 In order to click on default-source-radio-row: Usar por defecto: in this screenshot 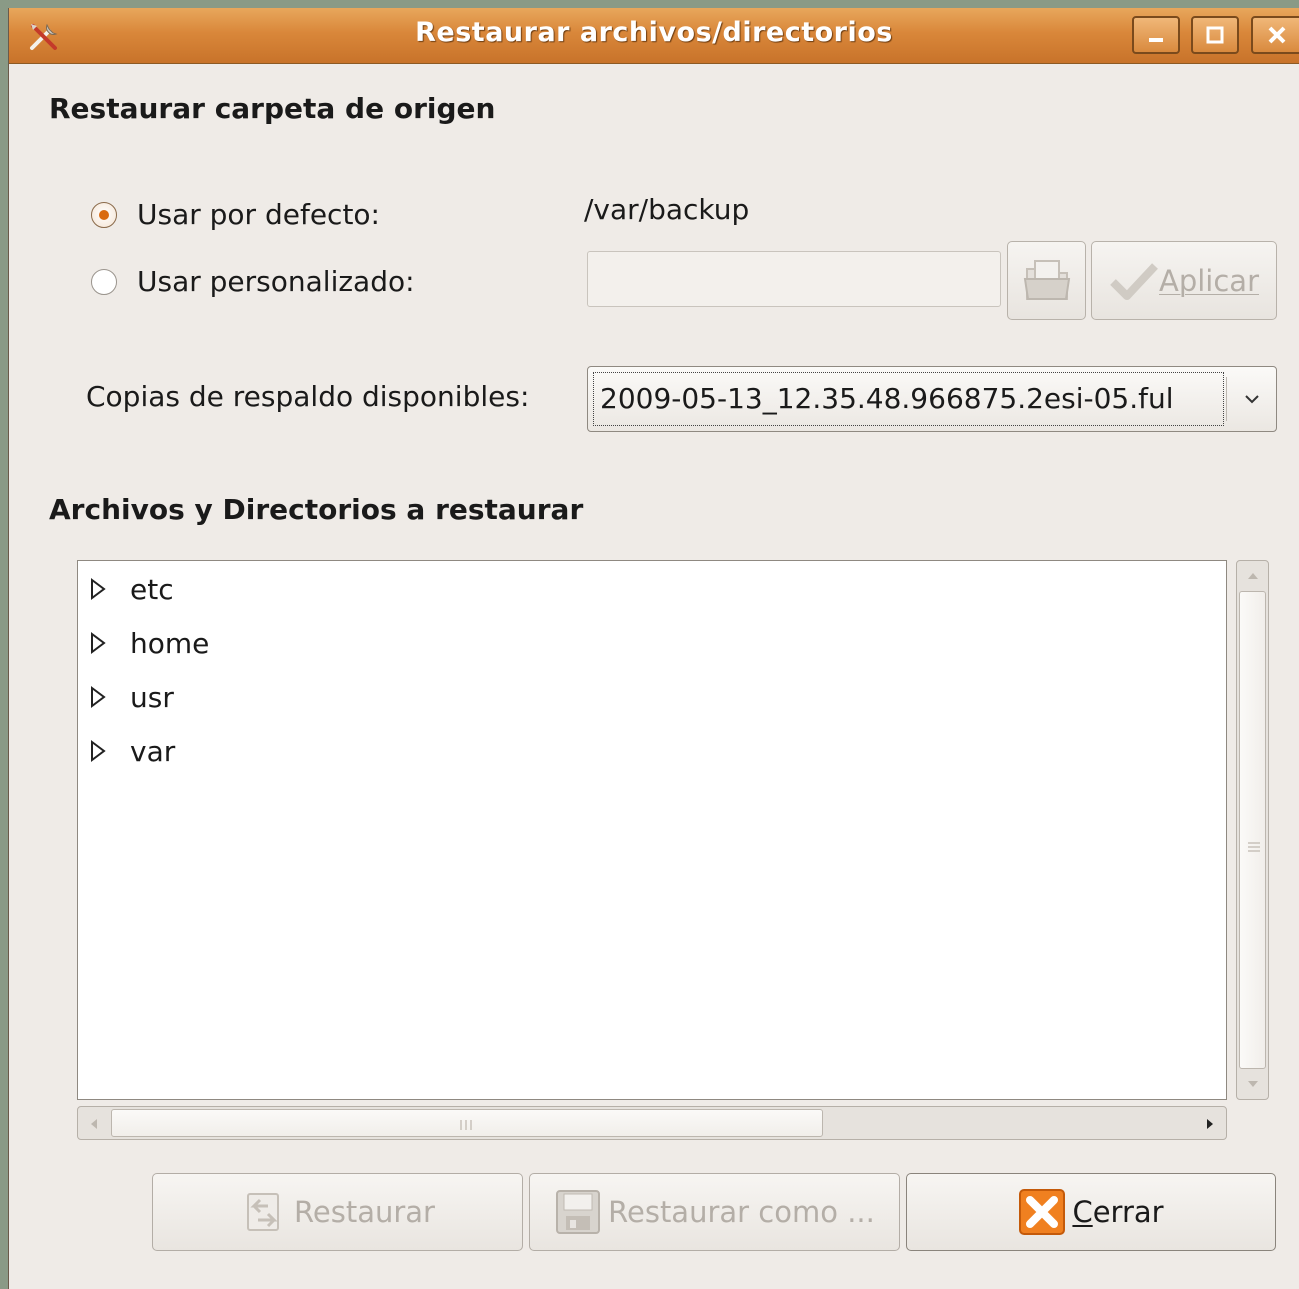, I will do `click(235, 214)`.